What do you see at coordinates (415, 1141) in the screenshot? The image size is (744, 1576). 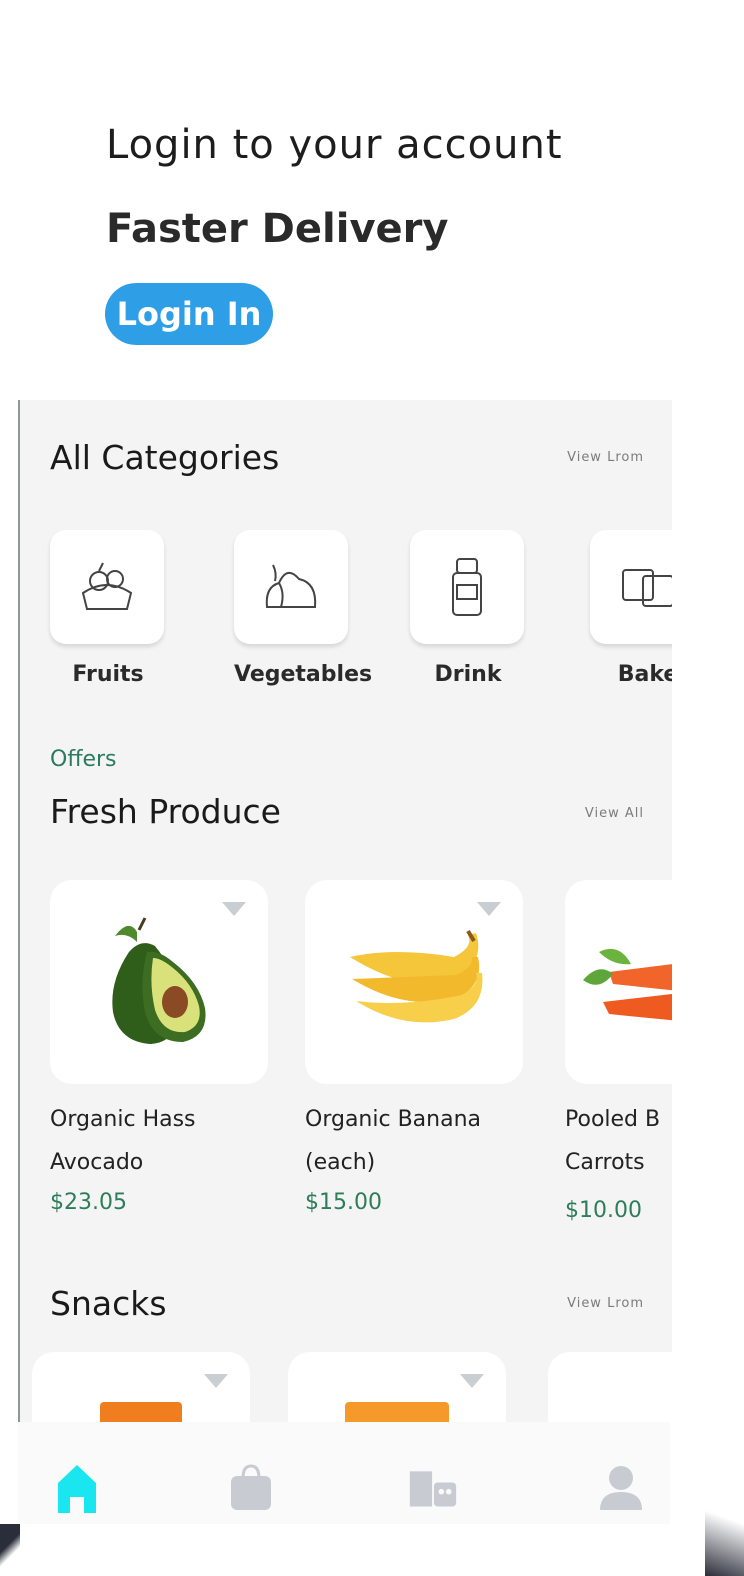 I see `product-name: Organic Banana (each)` at bounding box center [415, 1141].